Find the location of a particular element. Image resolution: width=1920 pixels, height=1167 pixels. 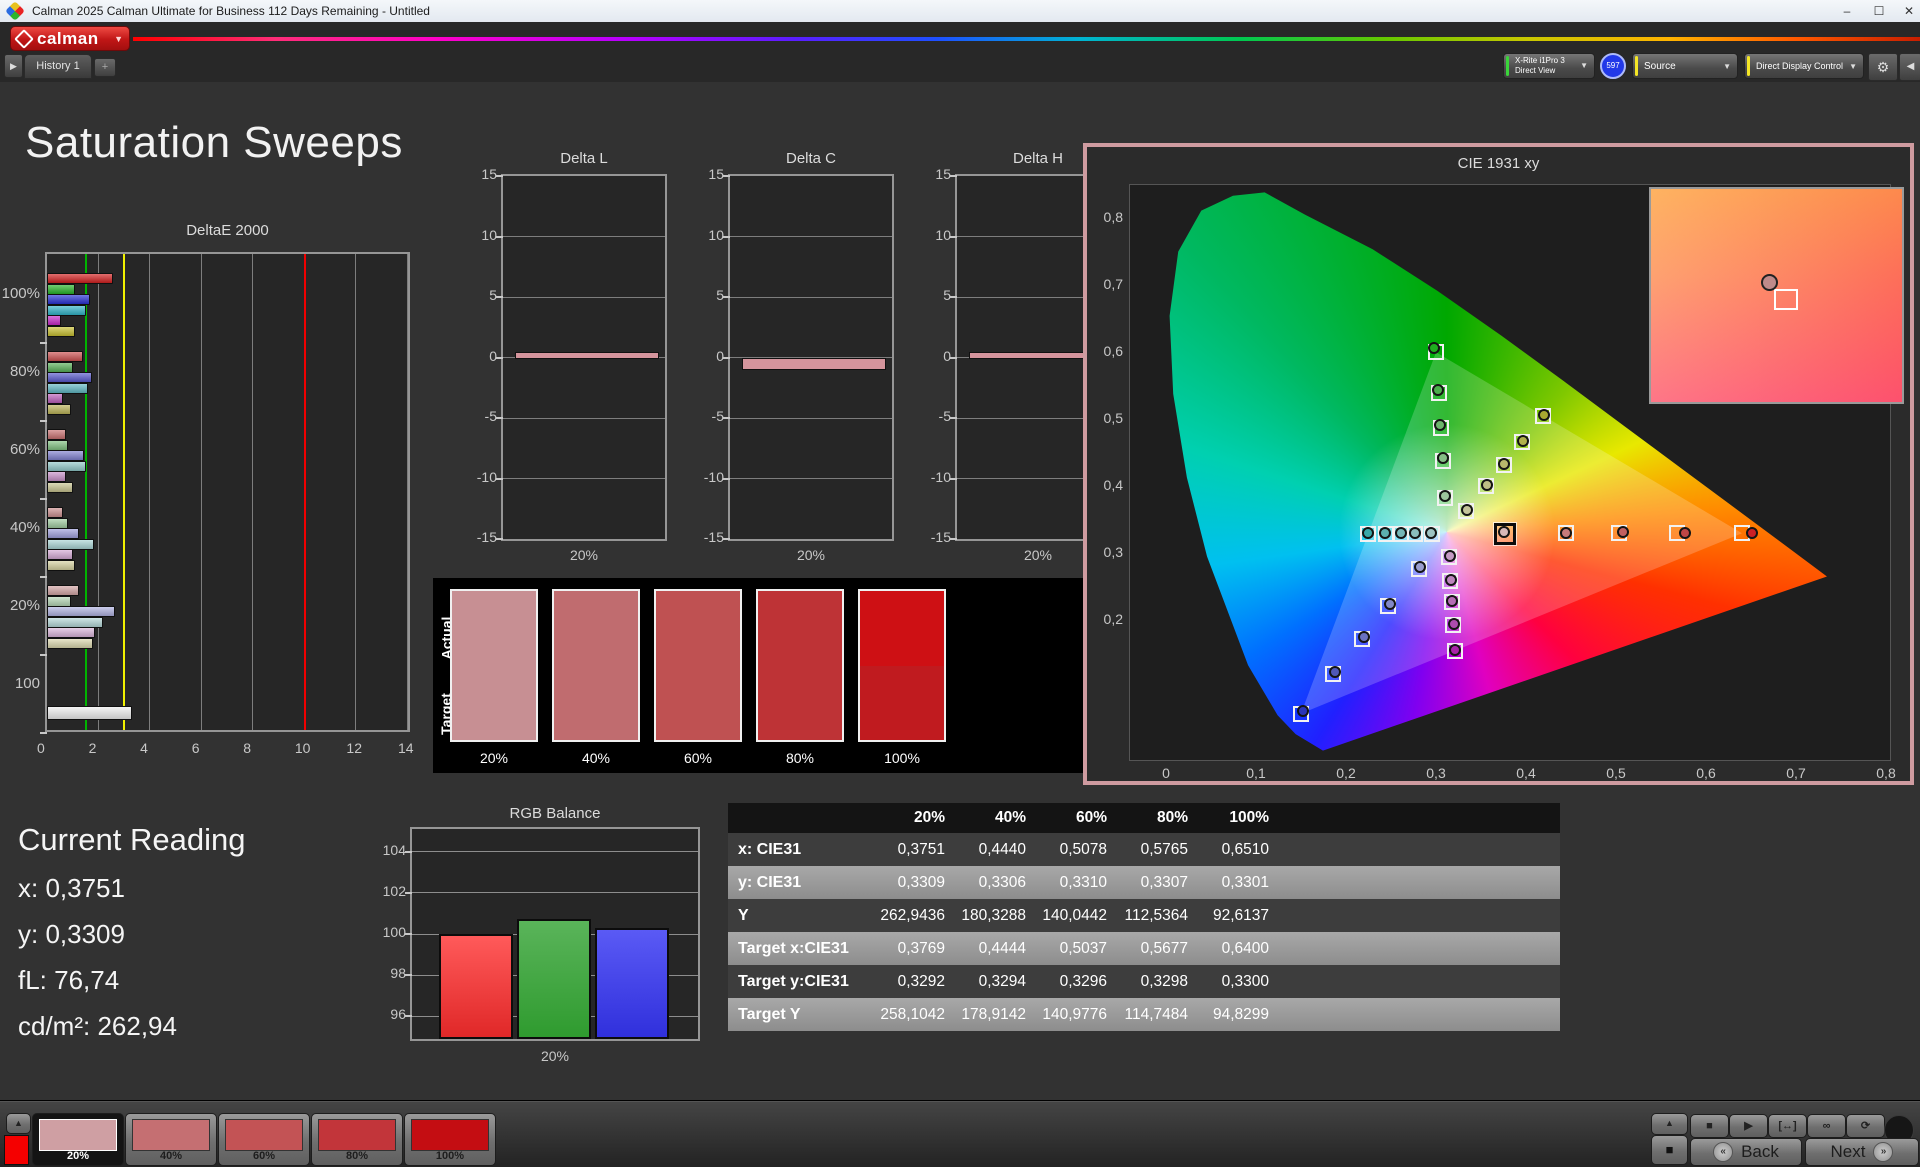

meter-status-stripe is located at coordinates (1507, 66).